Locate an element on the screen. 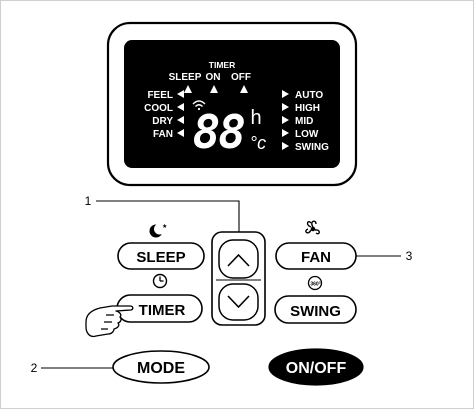 Image resolution: width=474 pixels, height=409 pixels. fan-icon is located at coordinates (312, 227).